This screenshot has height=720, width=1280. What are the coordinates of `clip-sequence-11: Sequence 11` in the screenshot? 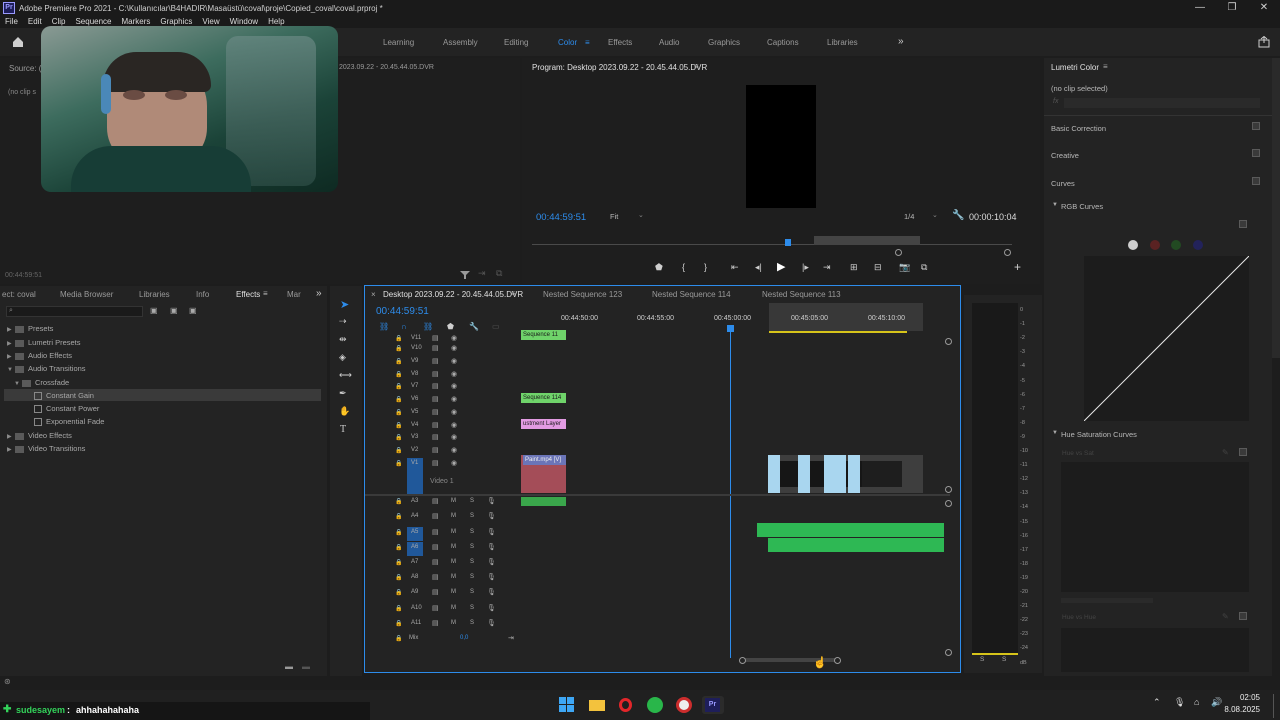 It's located at (543, 335).